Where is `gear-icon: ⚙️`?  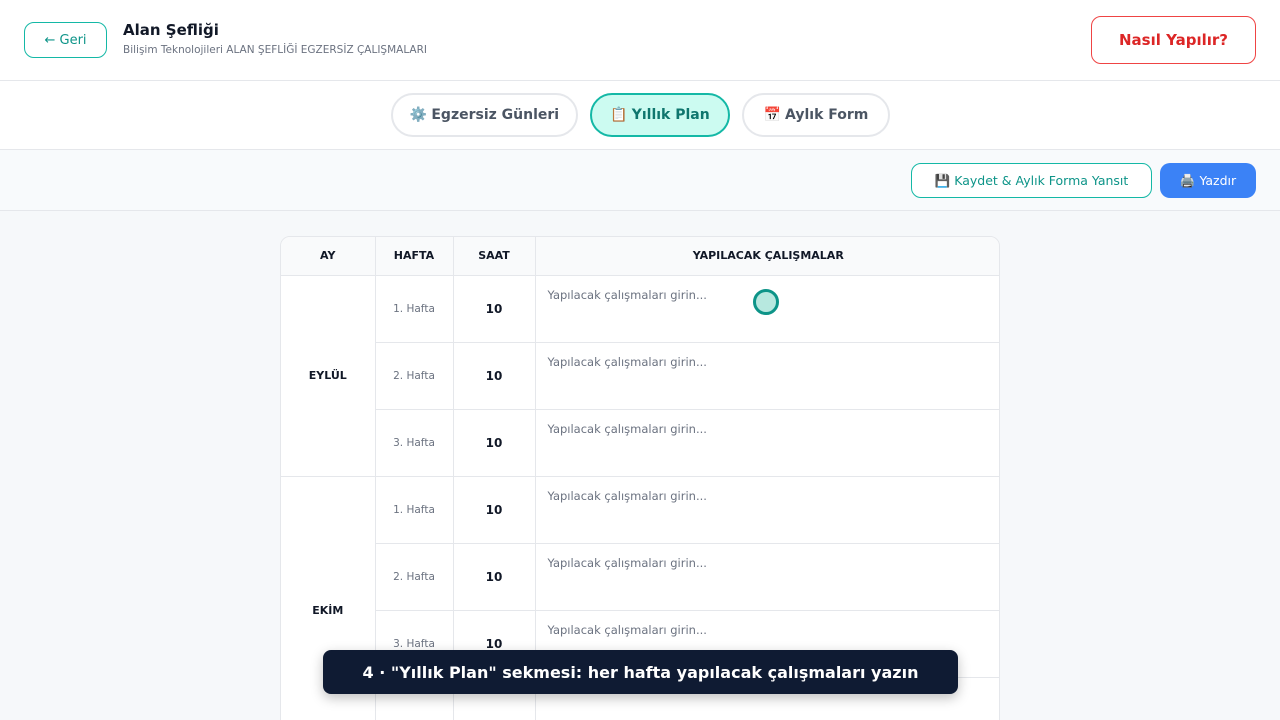 gear-icon: ⚙️ is located at coordinates (418, 115).